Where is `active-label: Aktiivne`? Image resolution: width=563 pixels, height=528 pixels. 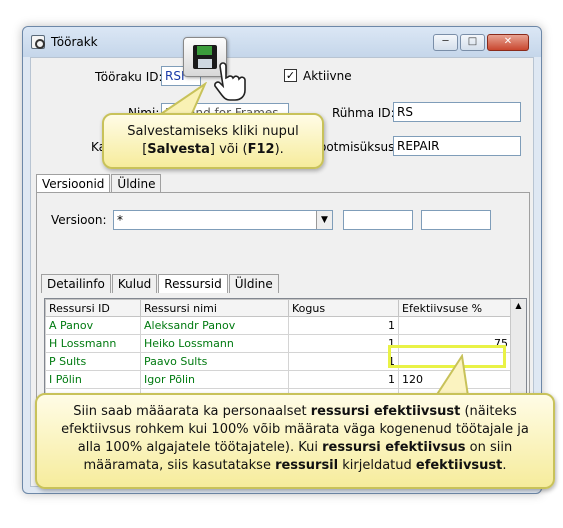
active-label: Aktiivne is located at coordinates (327, 76).